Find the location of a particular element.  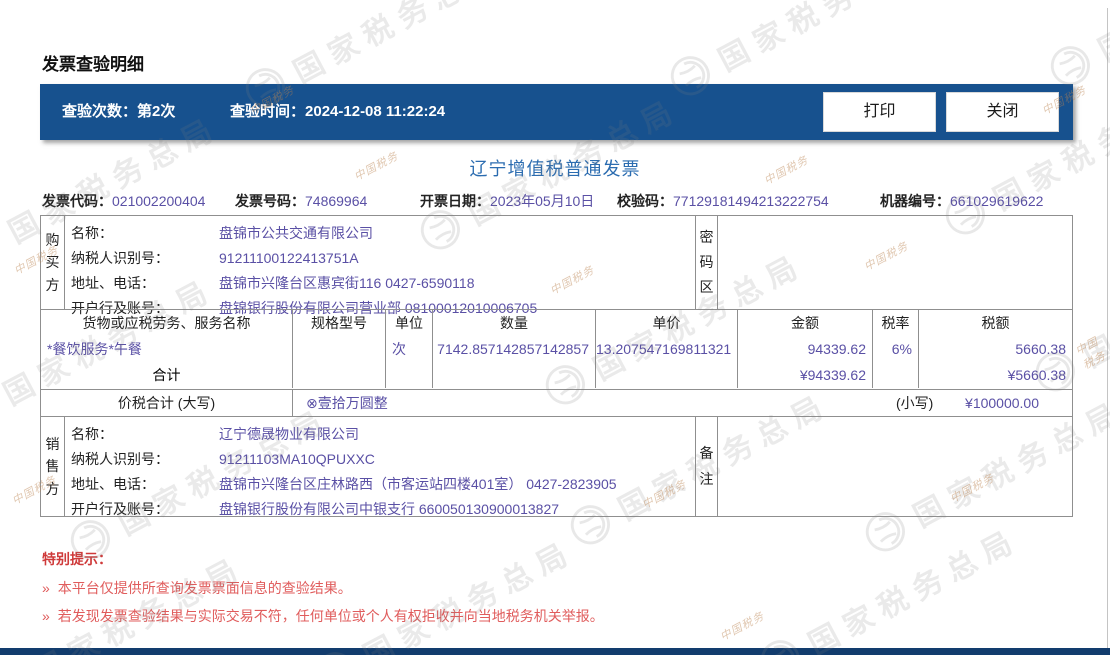

total-amount: ¥94339.62 is located at coordinates (805, 375).